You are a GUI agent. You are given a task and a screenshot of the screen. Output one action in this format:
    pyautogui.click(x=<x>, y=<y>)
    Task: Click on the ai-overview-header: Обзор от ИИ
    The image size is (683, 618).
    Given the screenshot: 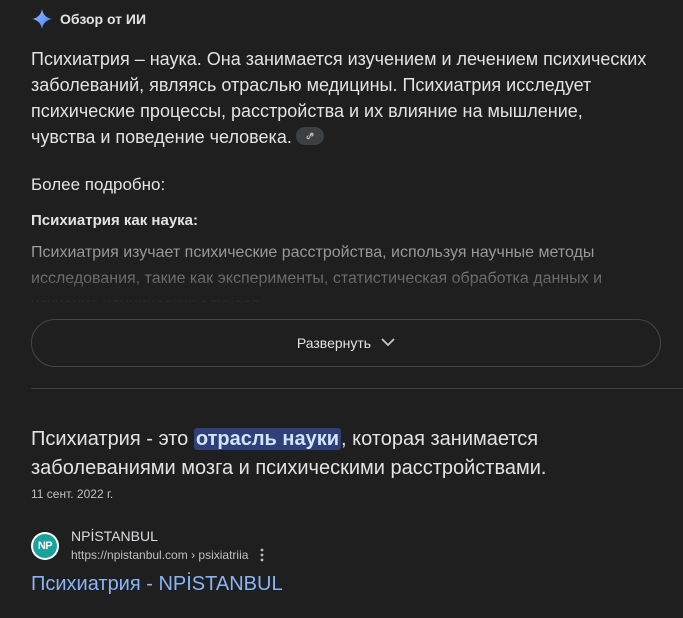 What is the action you would take?
    pyautogui.click(x=89, y=19)
    